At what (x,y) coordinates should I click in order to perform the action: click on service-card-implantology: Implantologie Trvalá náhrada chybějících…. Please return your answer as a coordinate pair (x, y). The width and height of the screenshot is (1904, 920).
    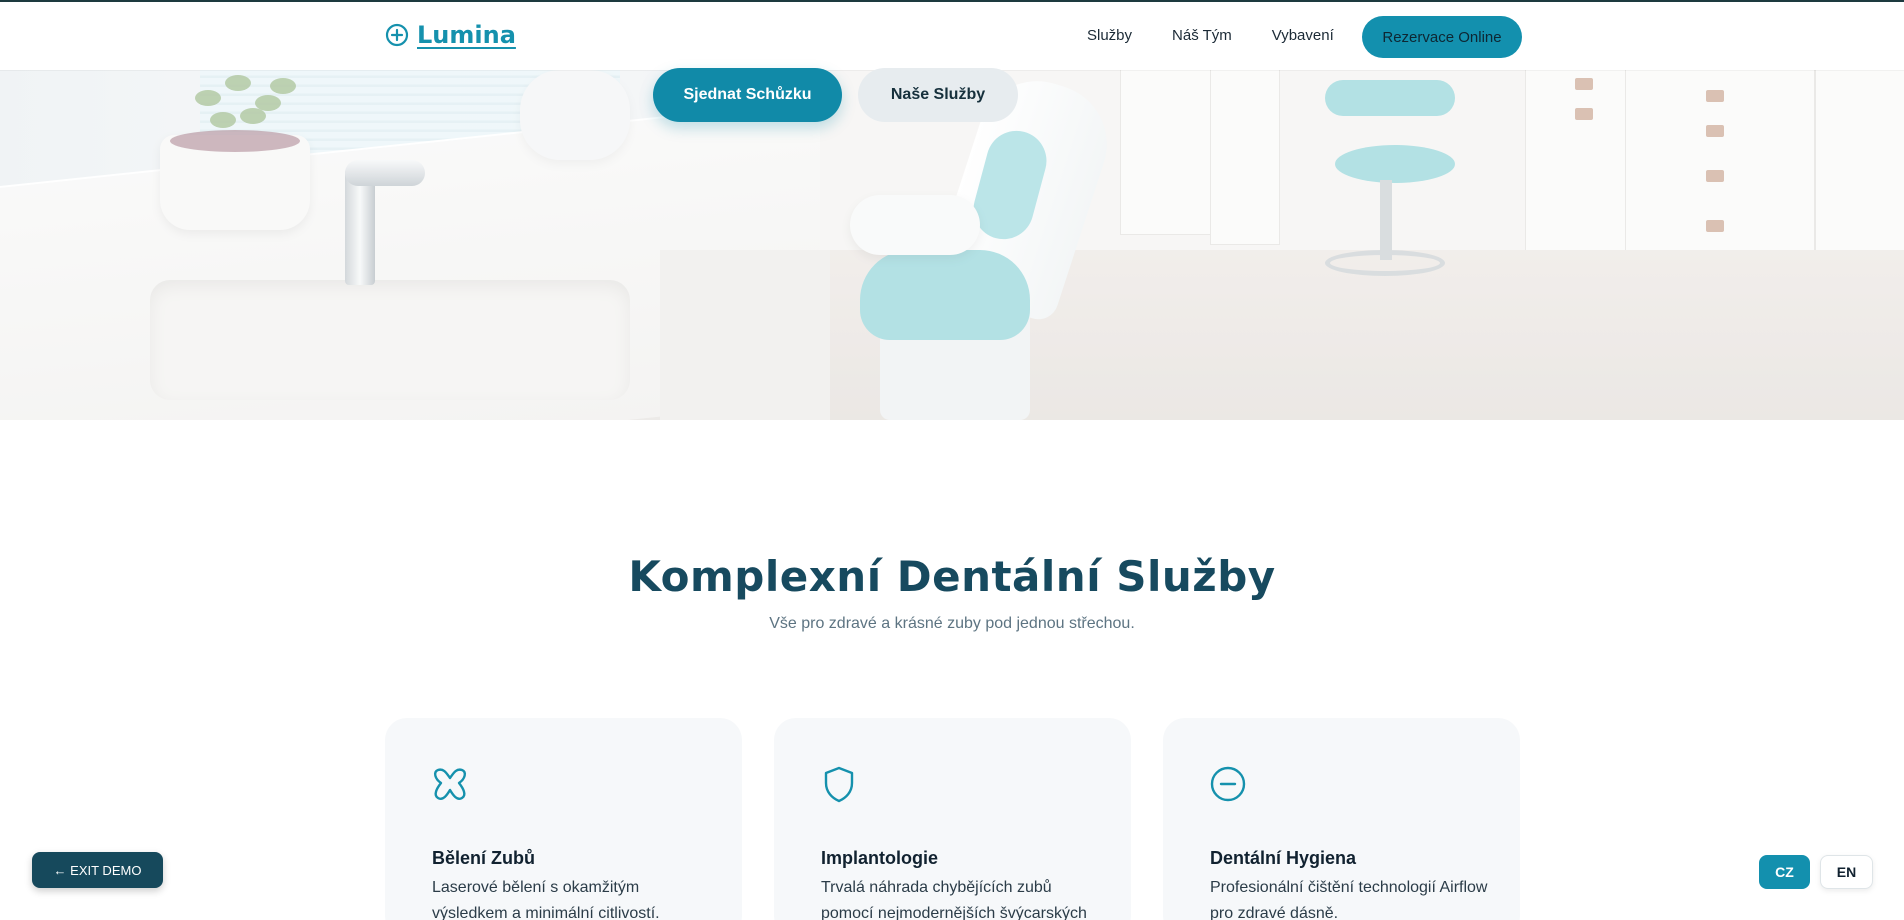
    Looking at the image, I should click on (952, 819).